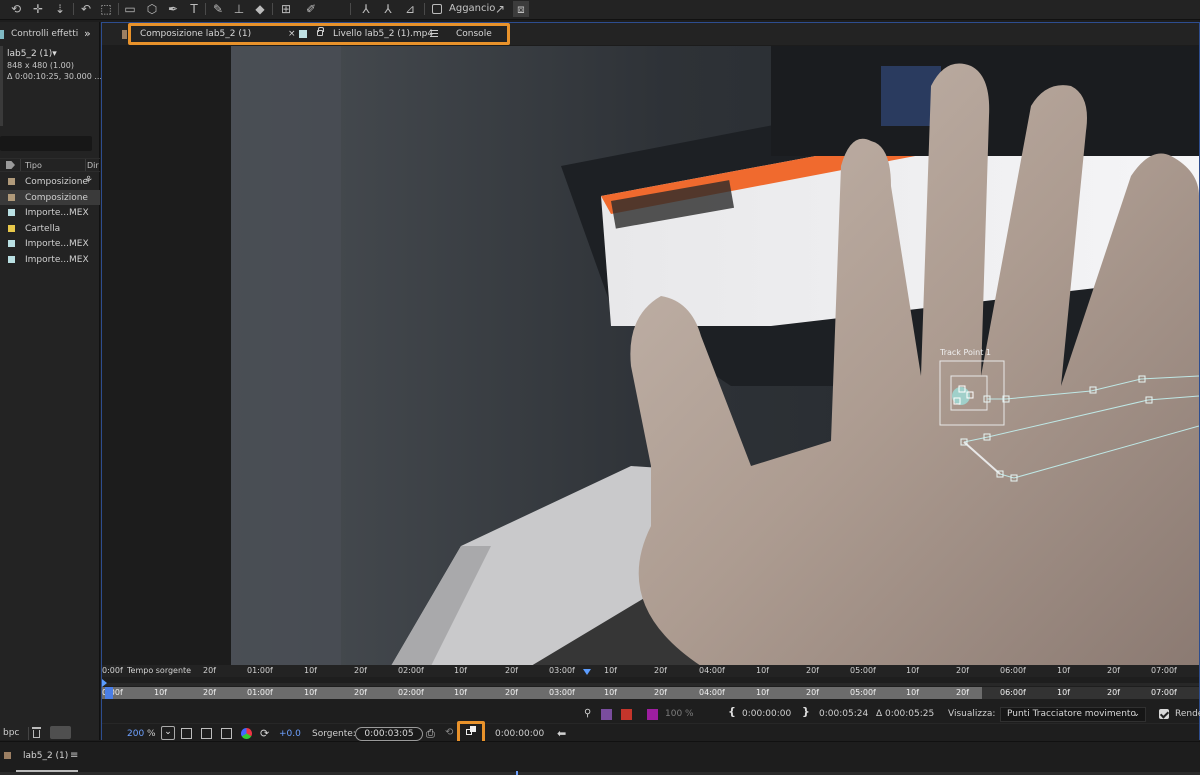 The height and width of the screenshot is (775, 1200). I want to click on brush-icon: ✎, so click(218, 9).